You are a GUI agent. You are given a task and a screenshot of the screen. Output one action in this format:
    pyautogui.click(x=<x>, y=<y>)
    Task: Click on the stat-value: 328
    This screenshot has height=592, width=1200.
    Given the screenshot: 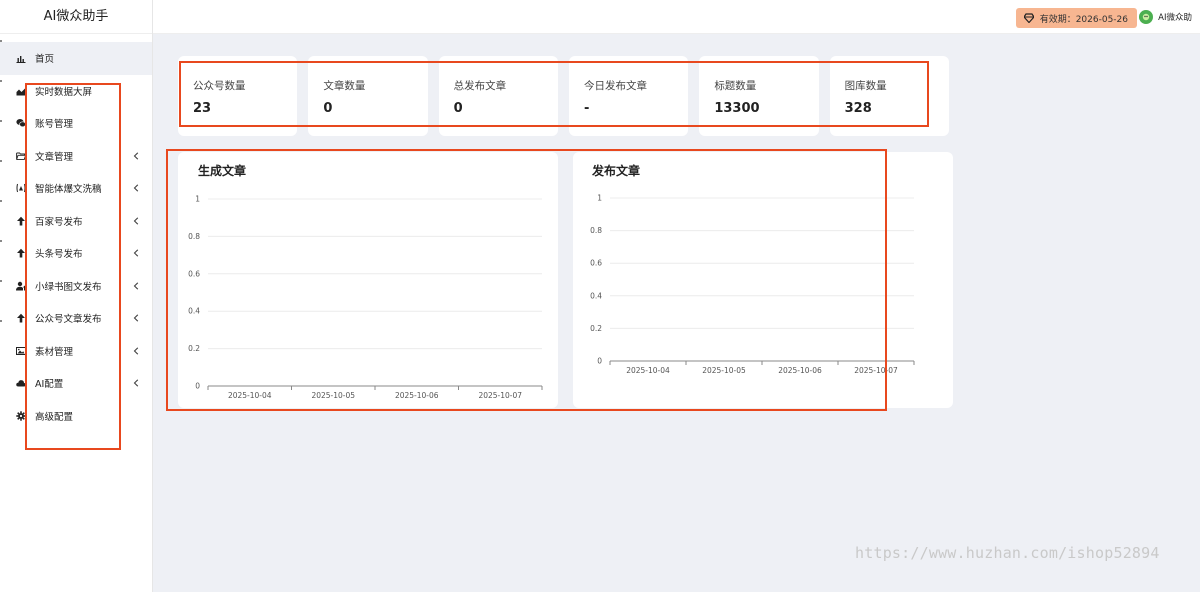 What is the action you would take?
    pyautogui.click(x=858, y=108)
    